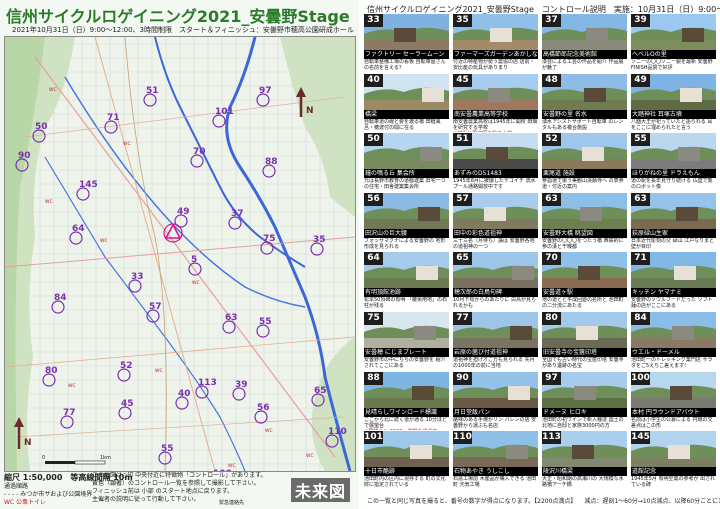 The image size is (720, 509). I want to click on svg-text: 145, so click(88, 185).